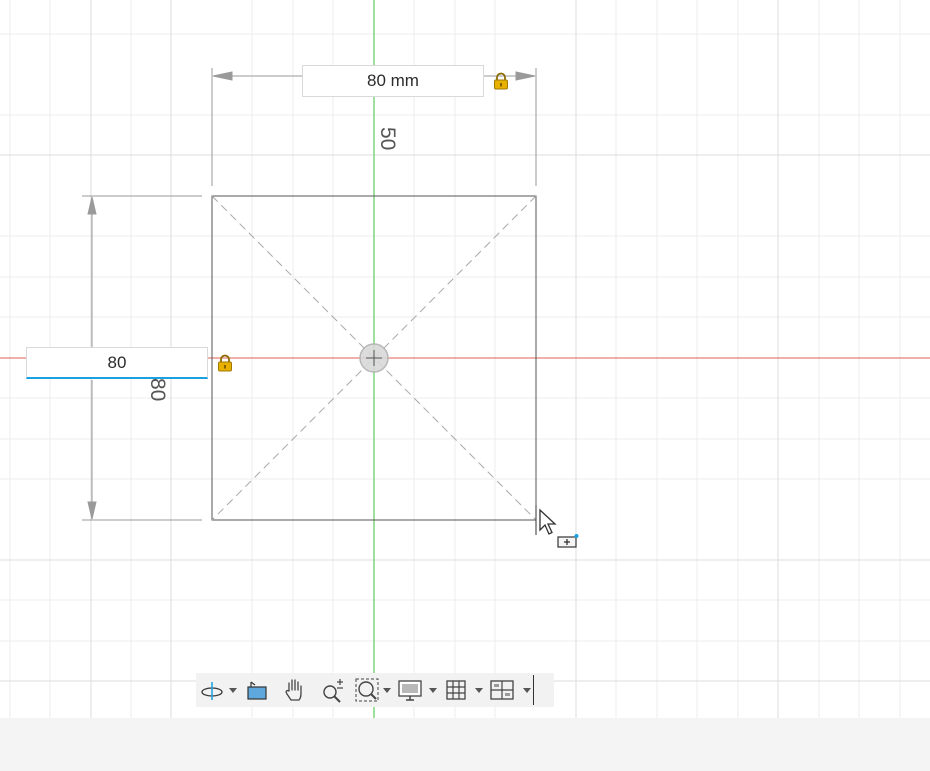 The height and width of the screenshot is (771, 930). I want to click on display-settings-dropdown-button, so click(433, 690).